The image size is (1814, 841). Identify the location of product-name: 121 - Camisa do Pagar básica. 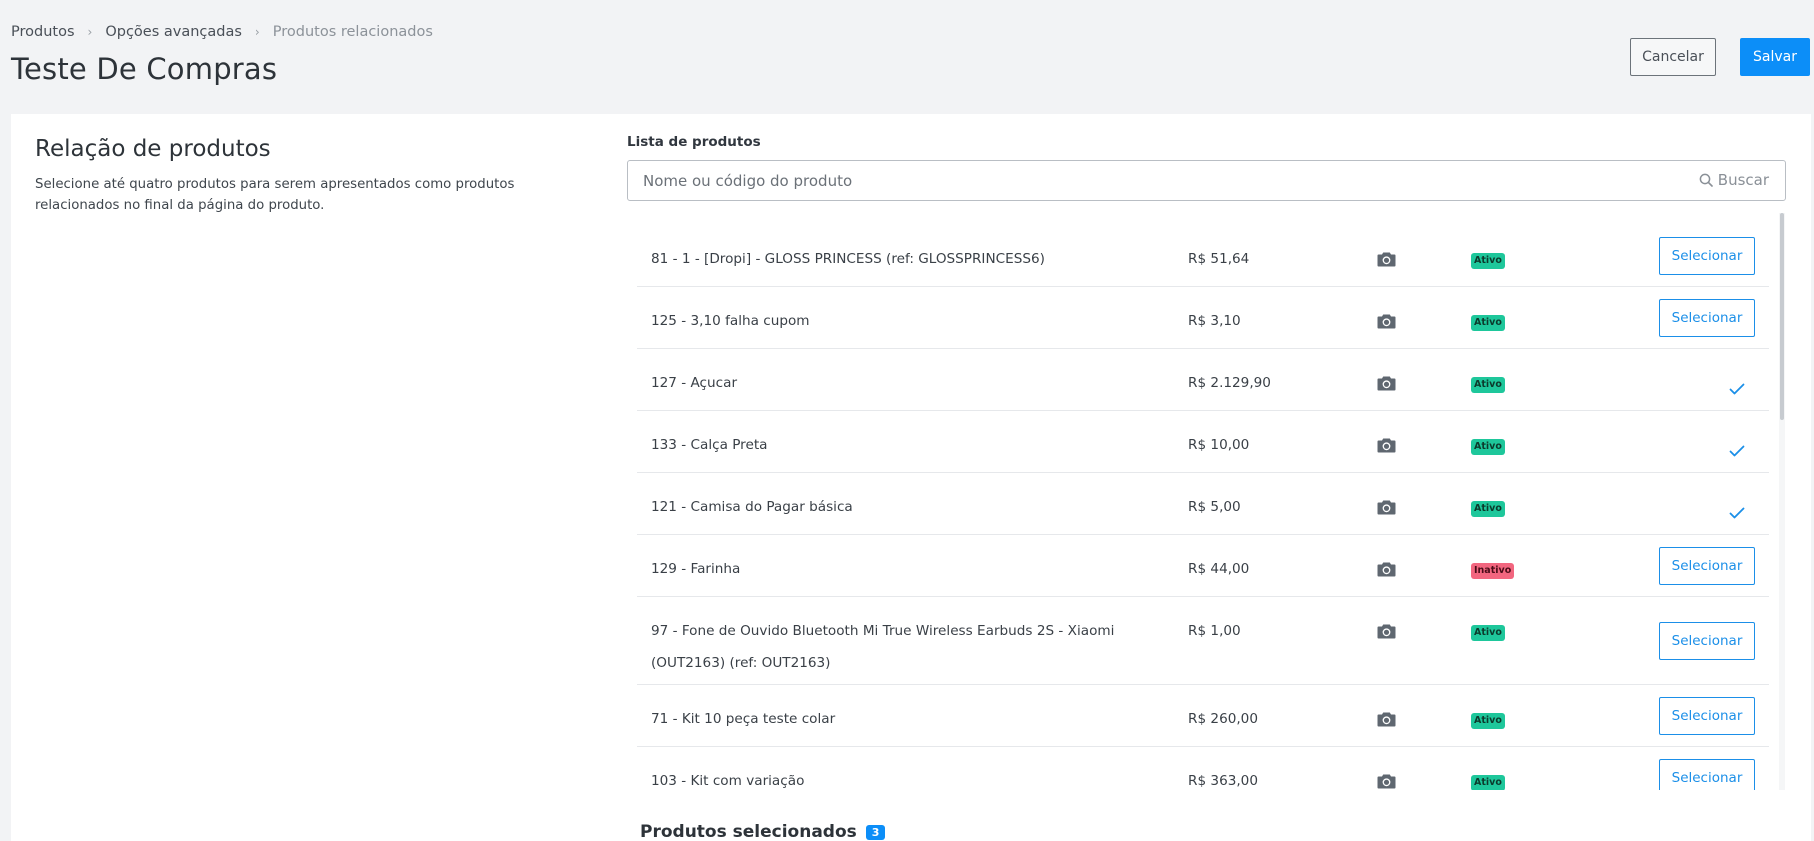
(752, 507).